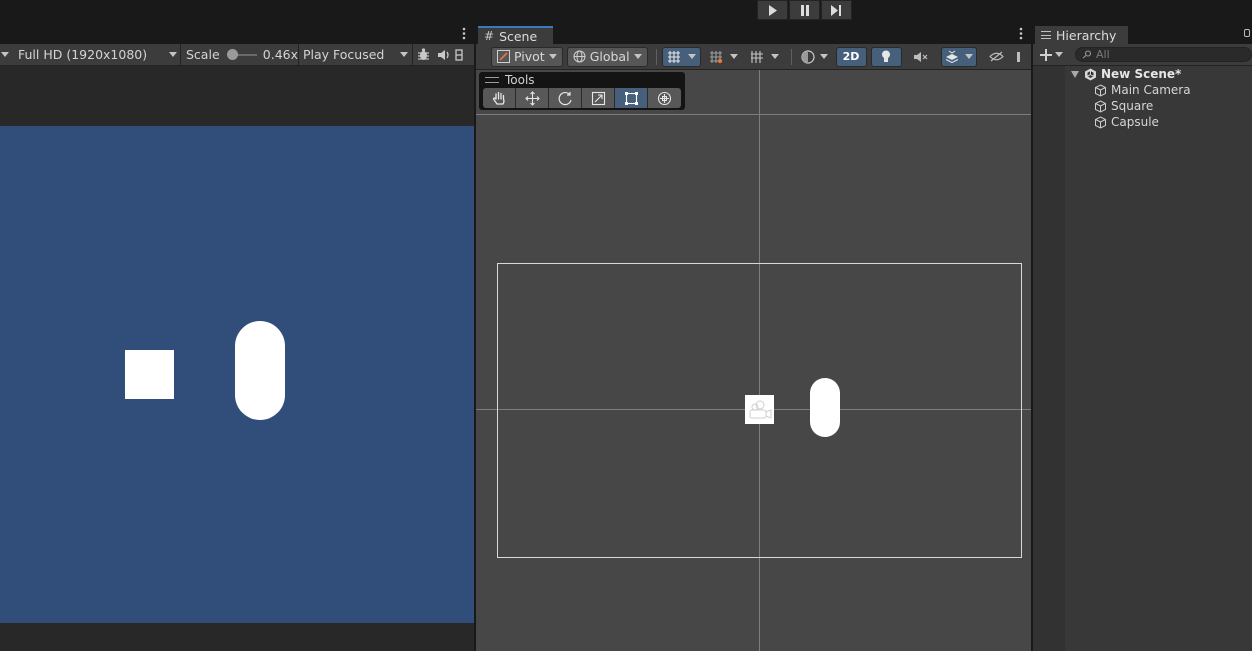 The image size is (1252, 651). I want to click on scale-slider, so click(241, 54).